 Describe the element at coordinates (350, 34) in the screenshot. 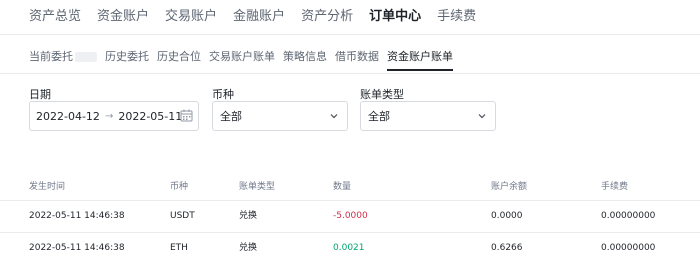

I see `top-nav-divider` at that location.